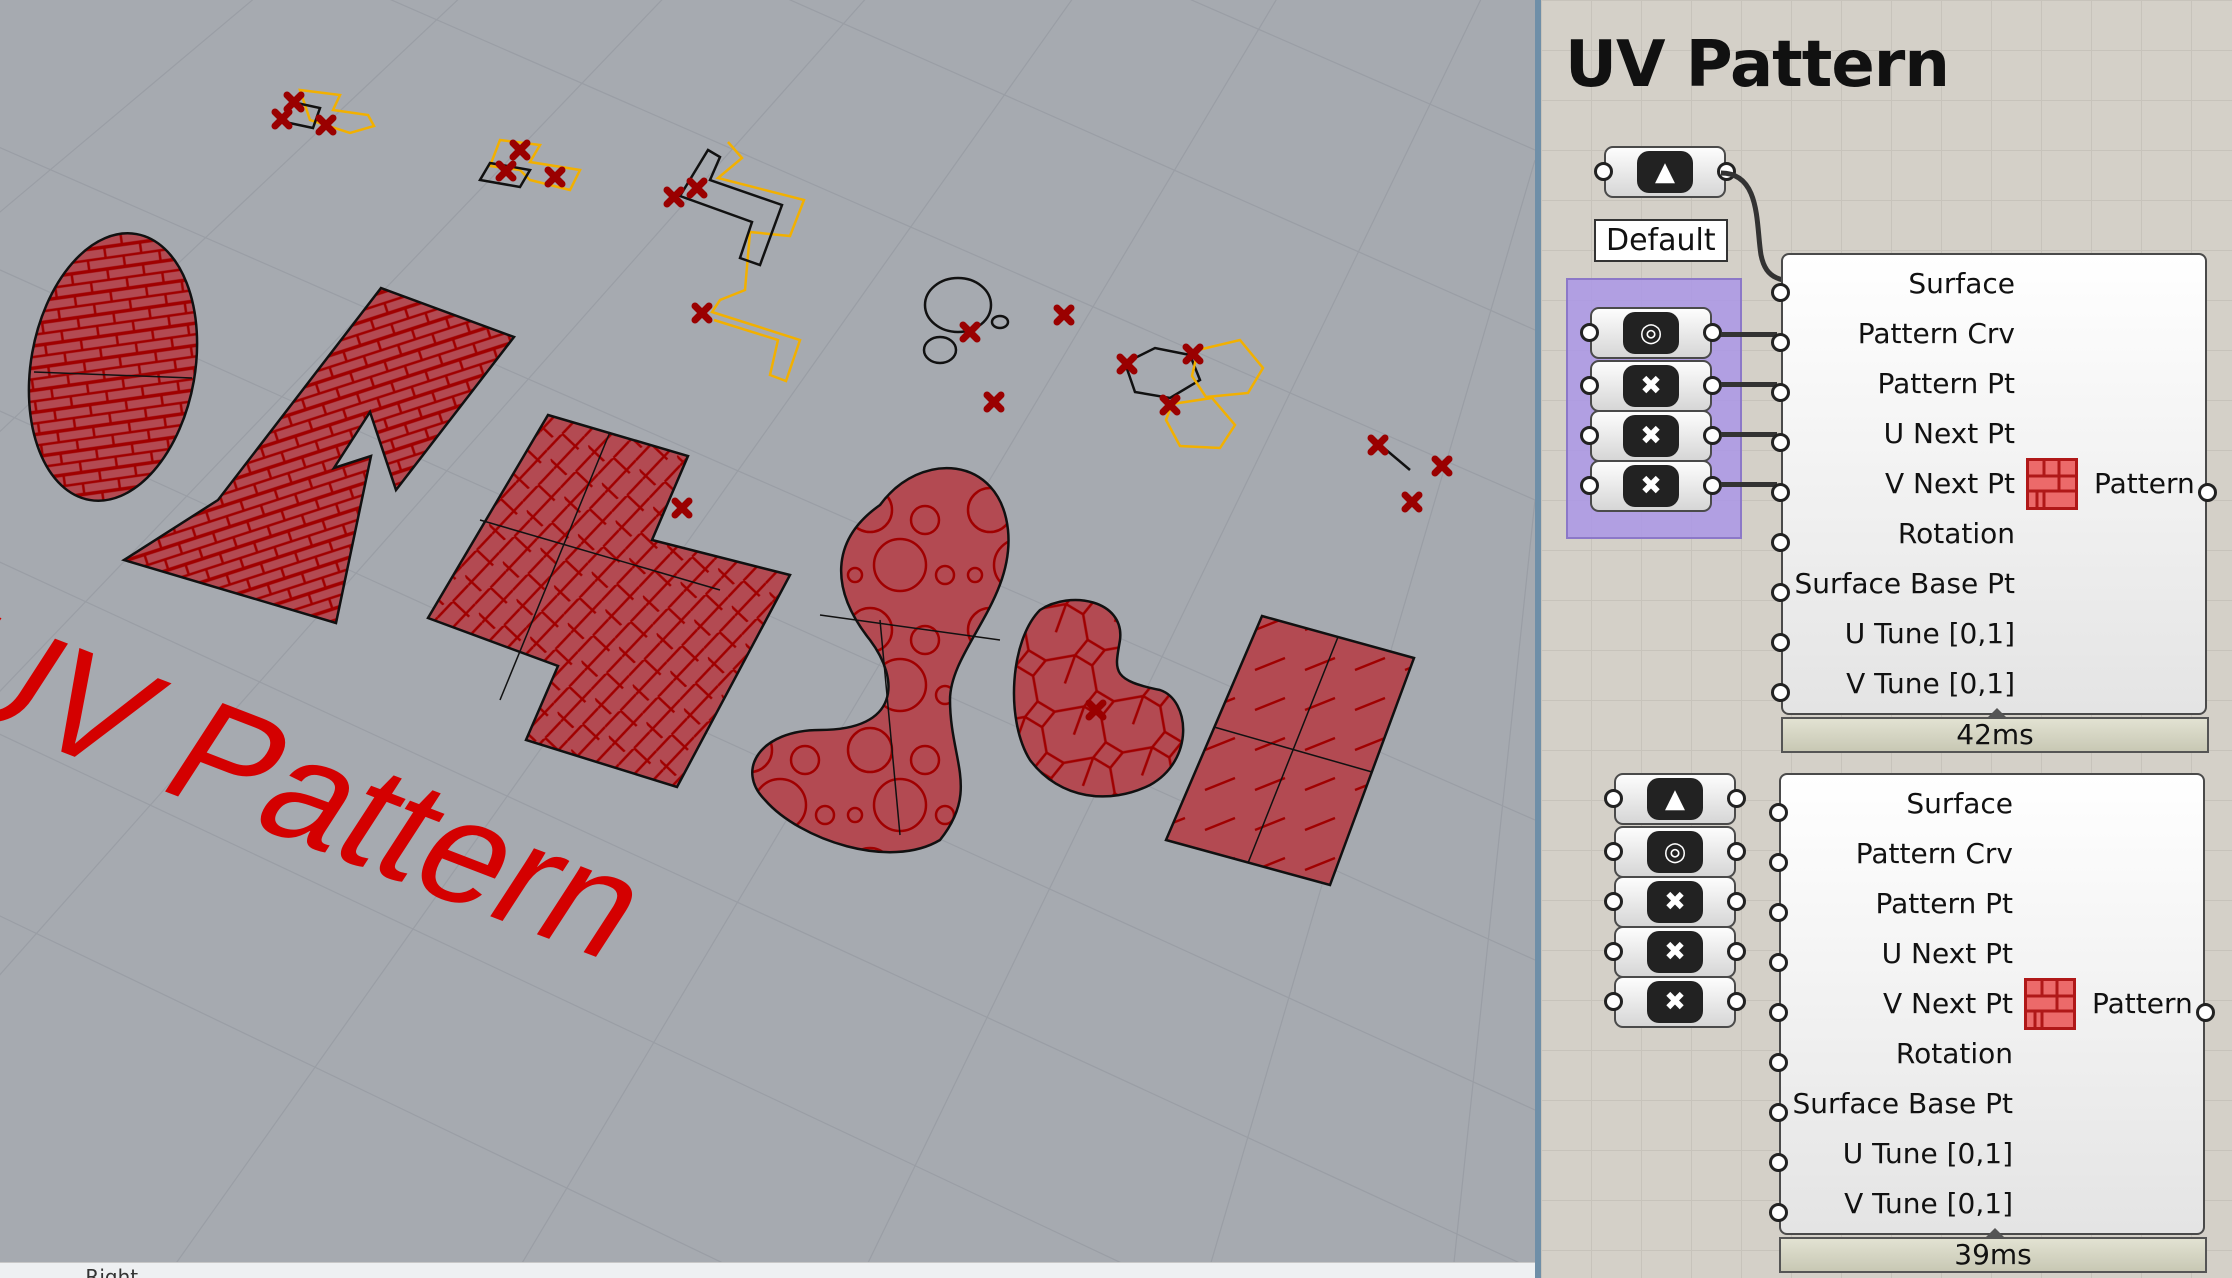 This screenshot has height=1278, width=2232. I want to click on ellipse-brick-surface, so click(113, 367).